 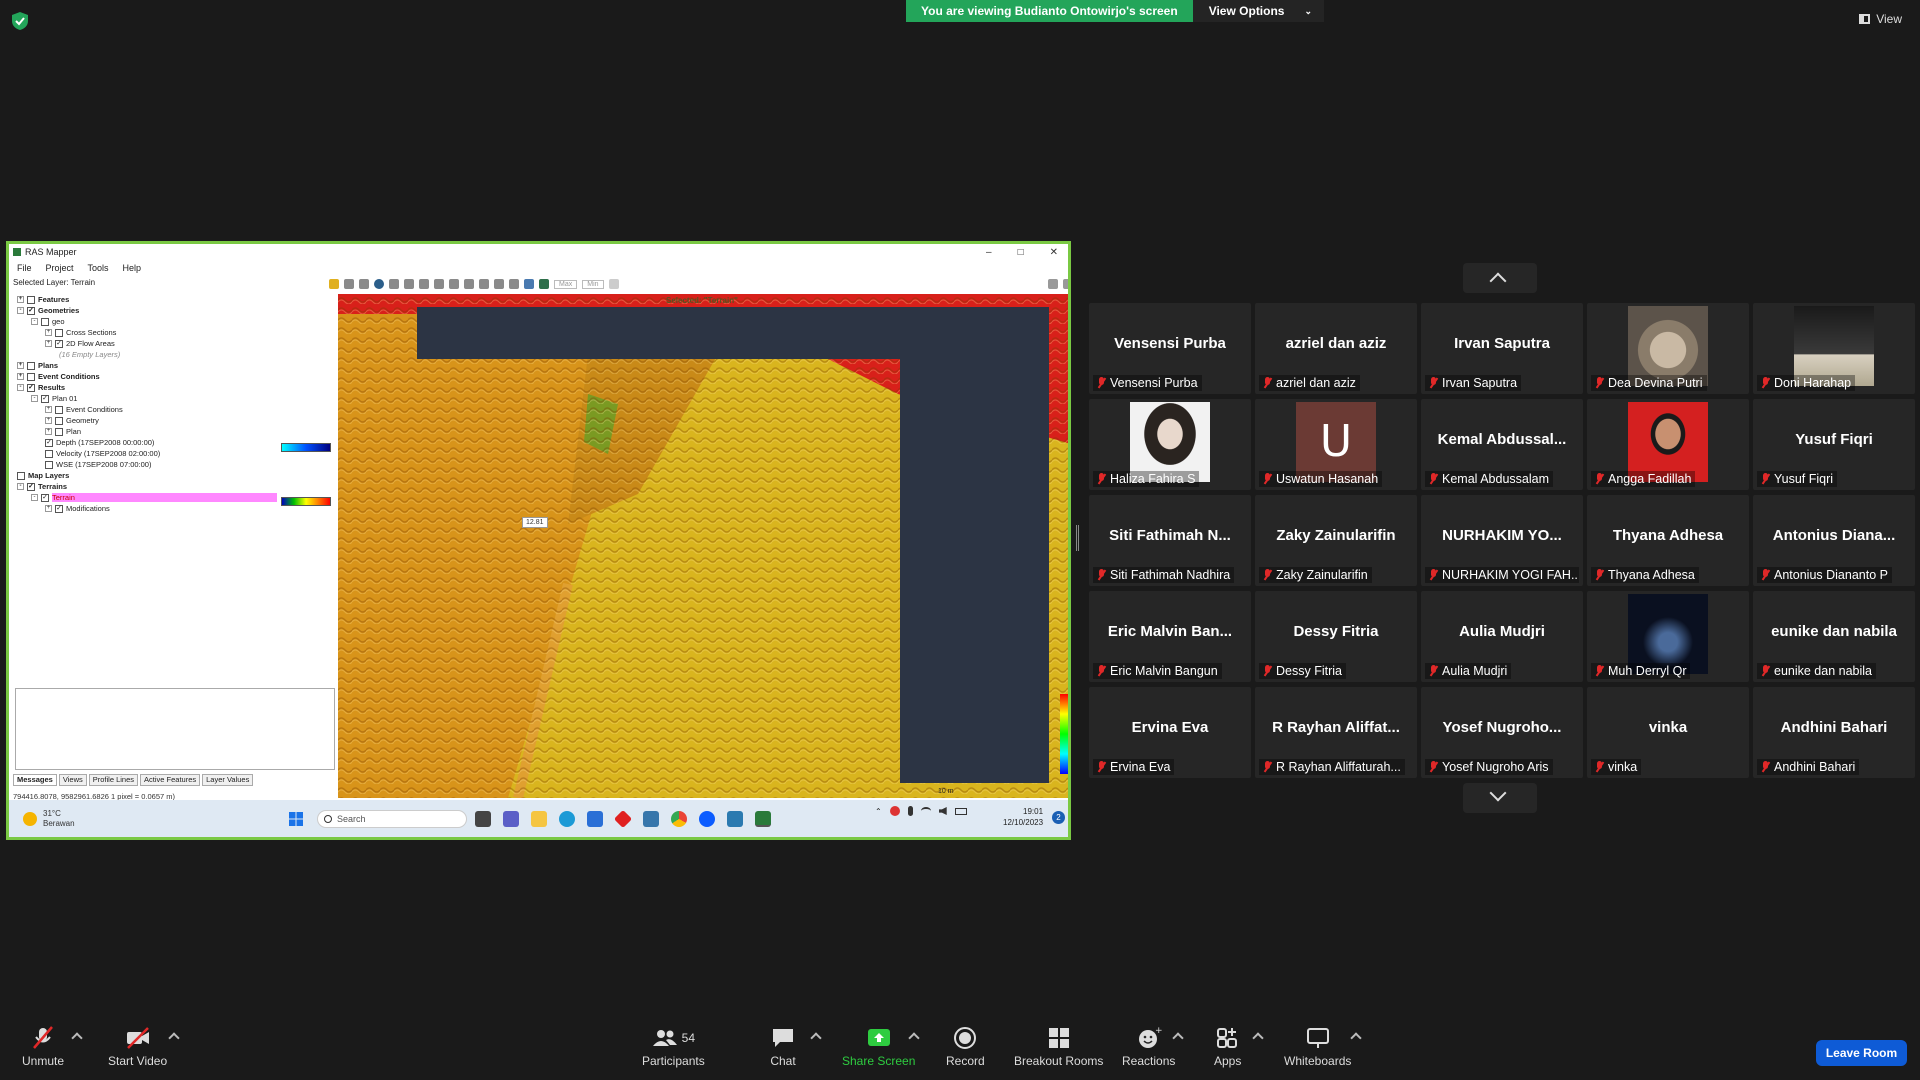 I want to click on close-icon: ✕, so click(x=1054, y=252).